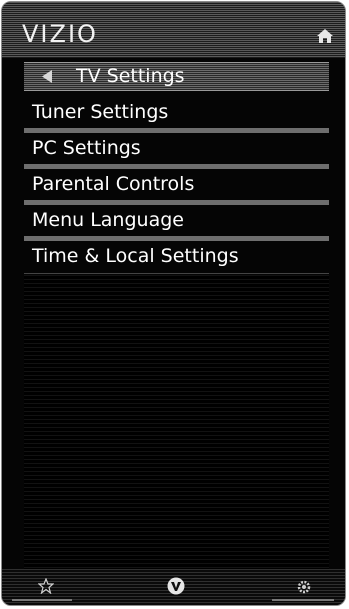 This screenshot has width=349, height=609. I want to click on menu-item-label: Parental Controls, so click(113, 184).